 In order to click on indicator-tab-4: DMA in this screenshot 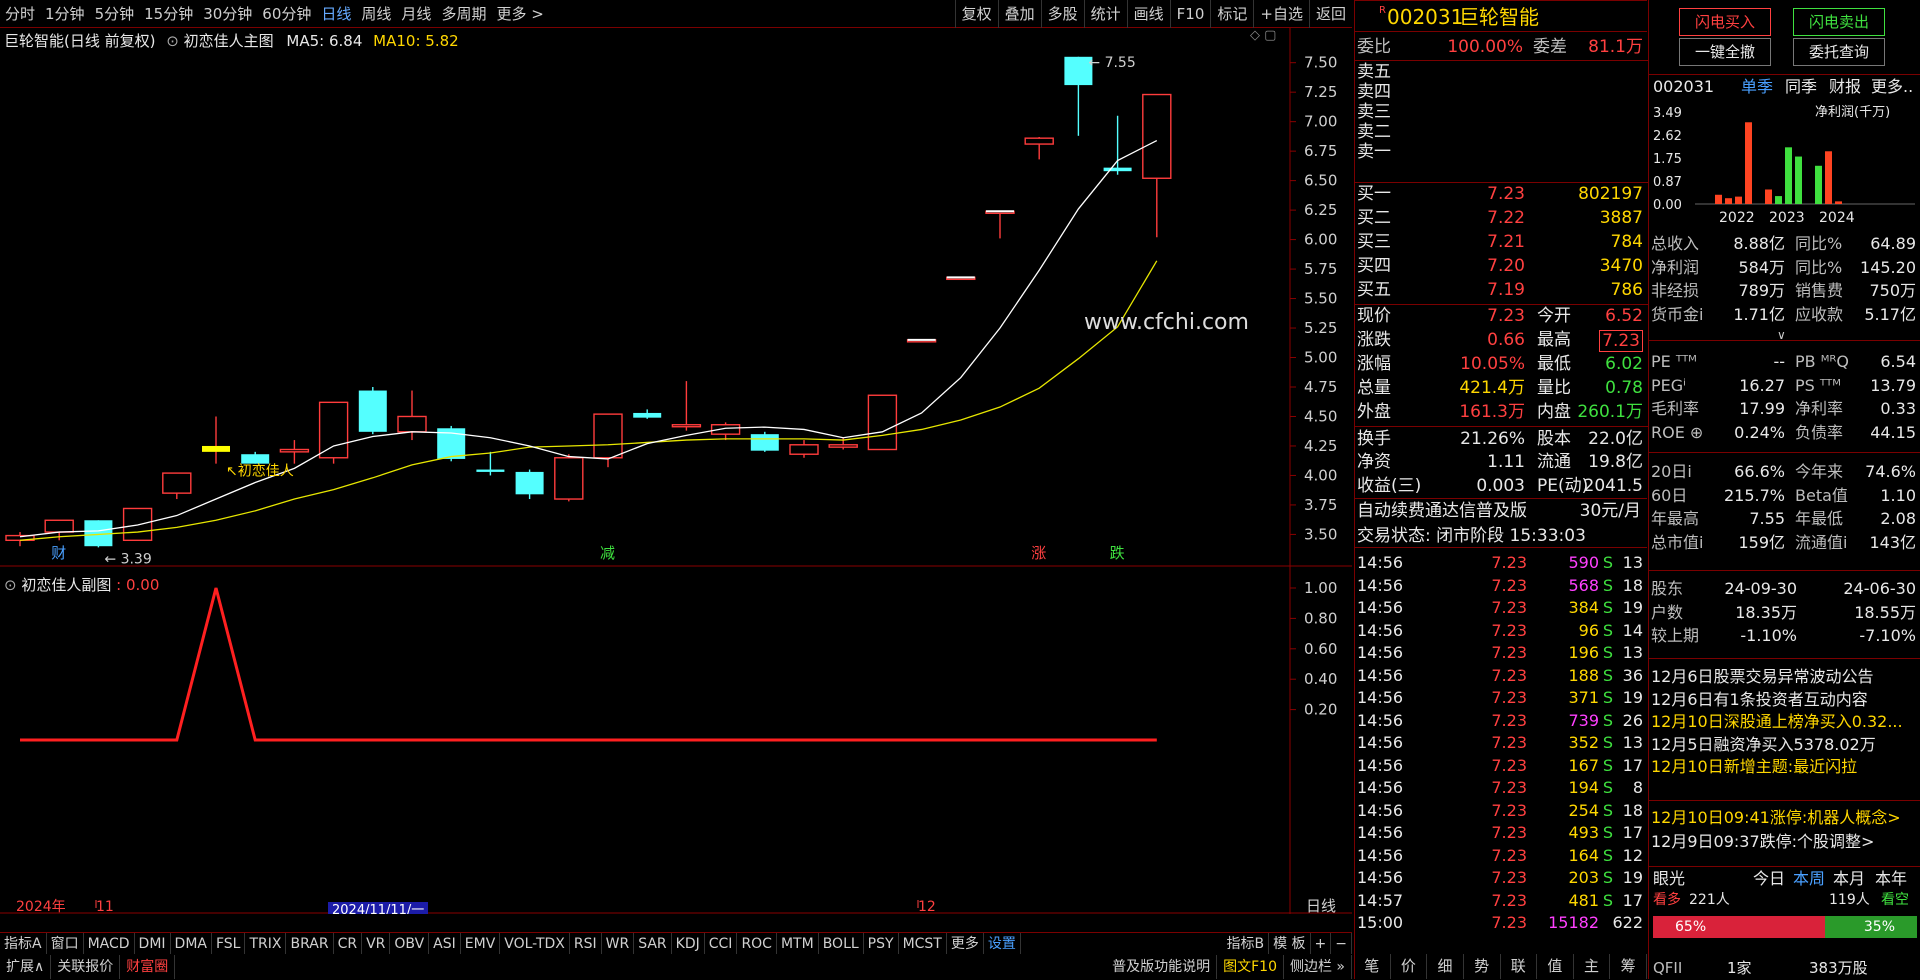, I will do `click(191, 943)`.